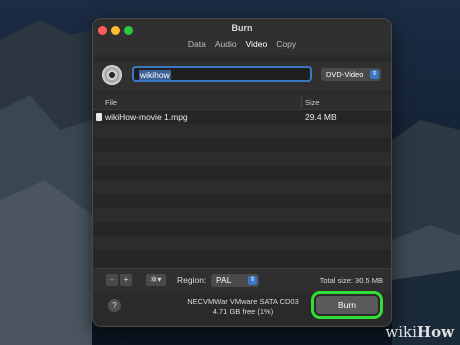  What do you see at coordinates (257, 44) in the screenshot?
I see `tab-video: Video` at bounding box center [257, 44].